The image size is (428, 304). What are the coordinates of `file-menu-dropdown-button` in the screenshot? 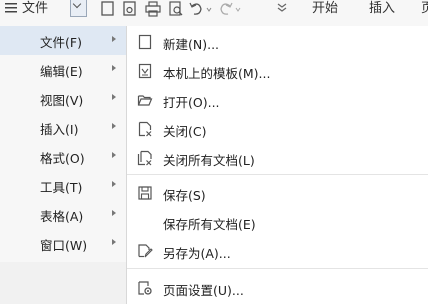 It's located at (78, 8).